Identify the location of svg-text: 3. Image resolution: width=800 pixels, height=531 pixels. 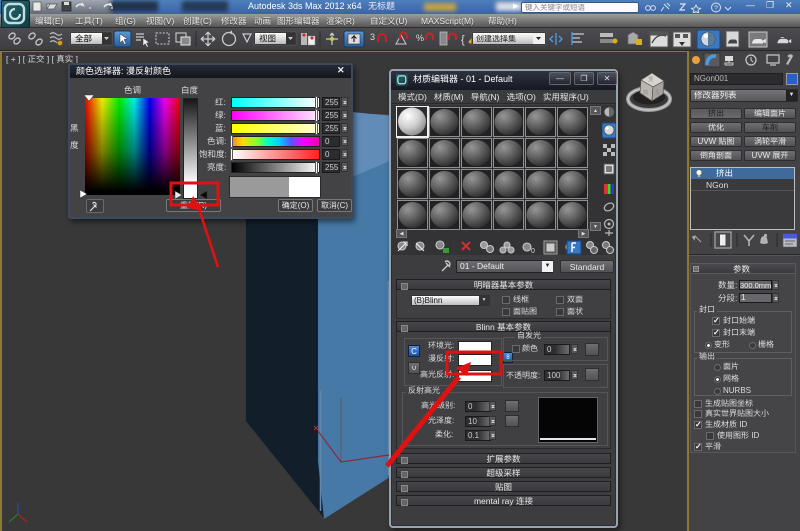
(372, 37).